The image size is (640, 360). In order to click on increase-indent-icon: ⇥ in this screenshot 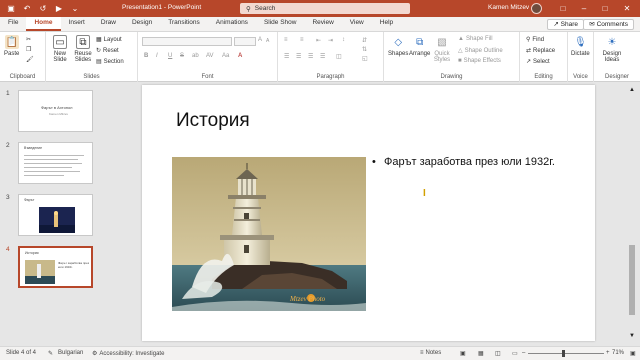, I will do `click(330, 40)`.